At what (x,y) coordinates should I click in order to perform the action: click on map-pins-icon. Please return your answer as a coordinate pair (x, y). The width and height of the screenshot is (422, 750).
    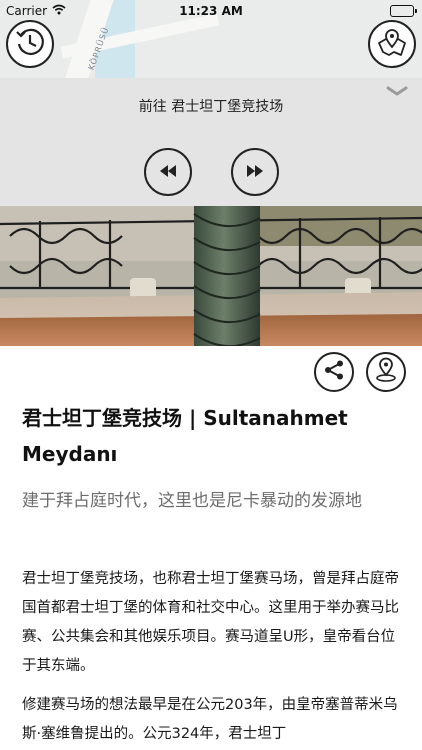
    Looking at the image, I should click on (392, 44).